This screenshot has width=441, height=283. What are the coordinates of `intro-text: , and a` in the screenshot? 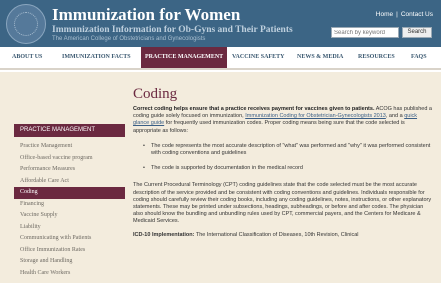 It's located at (395, 116).